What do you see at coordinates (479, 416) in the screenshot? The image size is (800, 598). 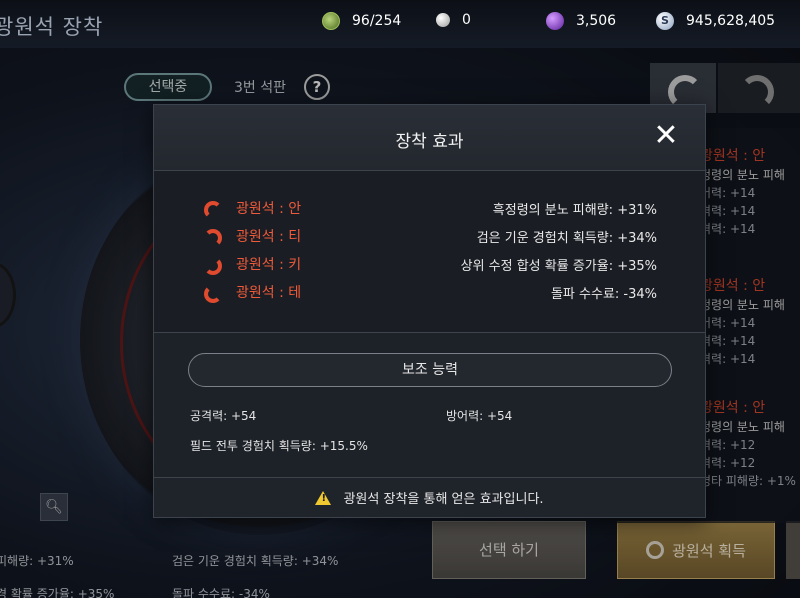 I see `sub-stat-defense: 방어력: +54` at bounding box center [479, 416].